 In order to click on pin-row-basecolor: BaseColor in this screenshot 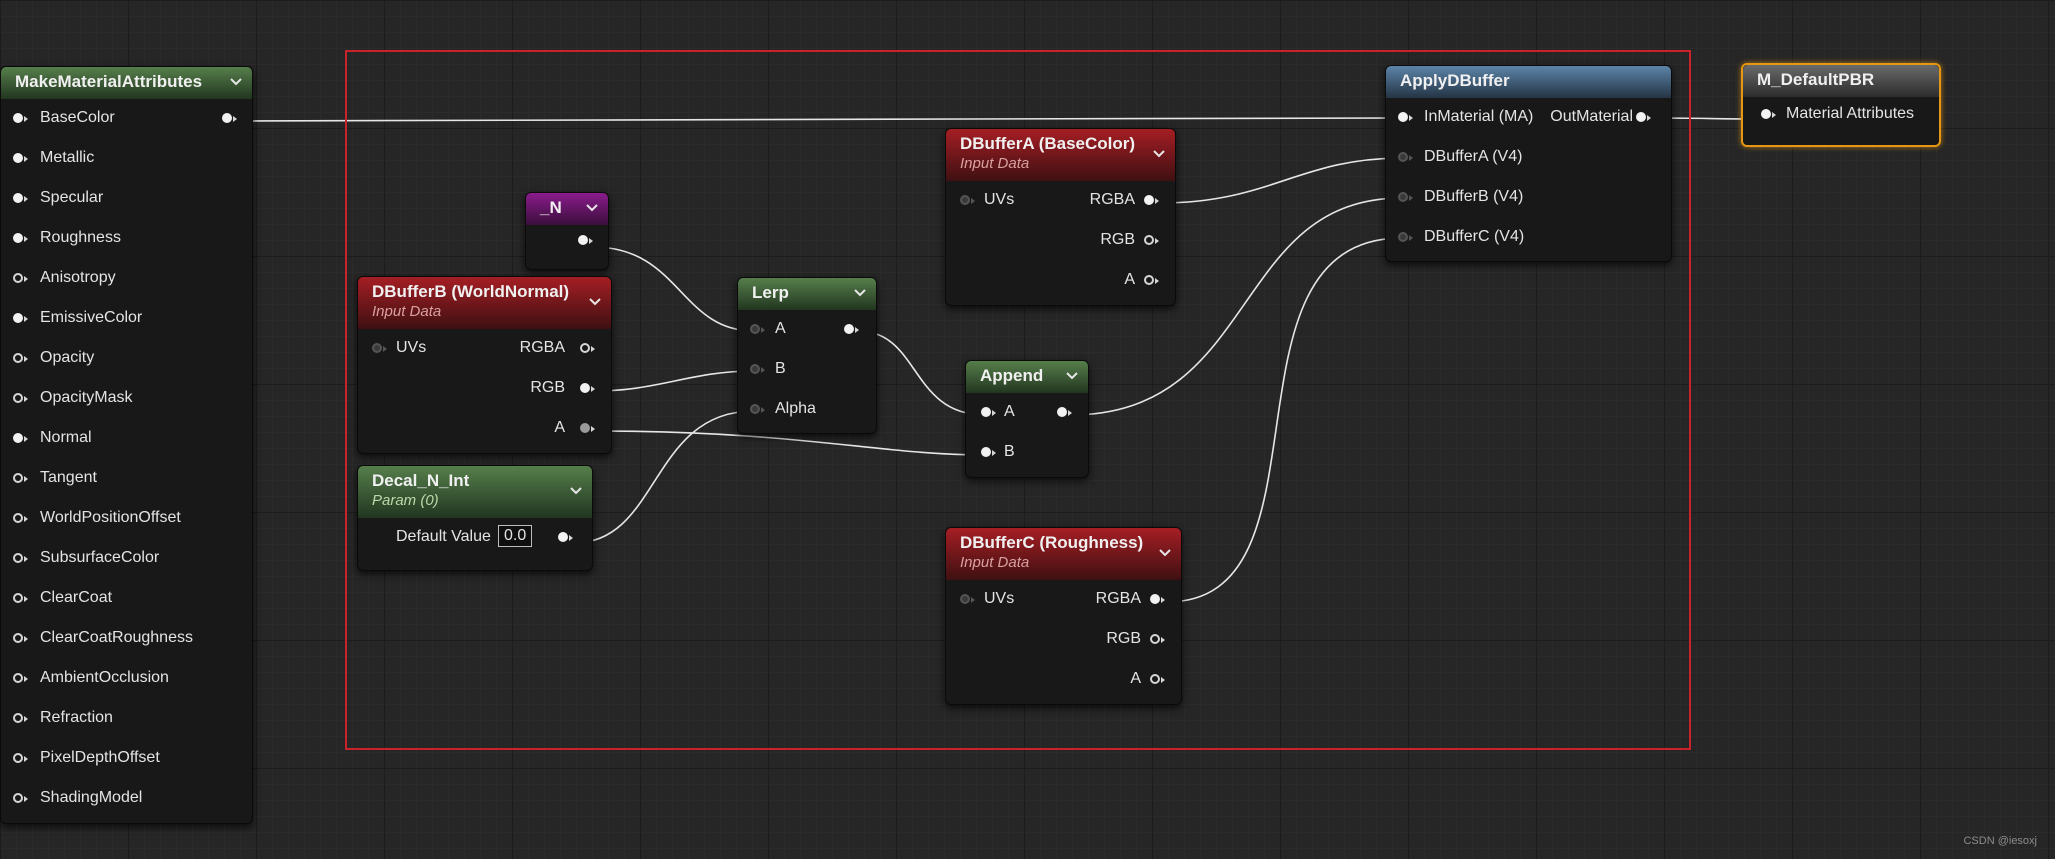, I will do `click(126, 119)`.